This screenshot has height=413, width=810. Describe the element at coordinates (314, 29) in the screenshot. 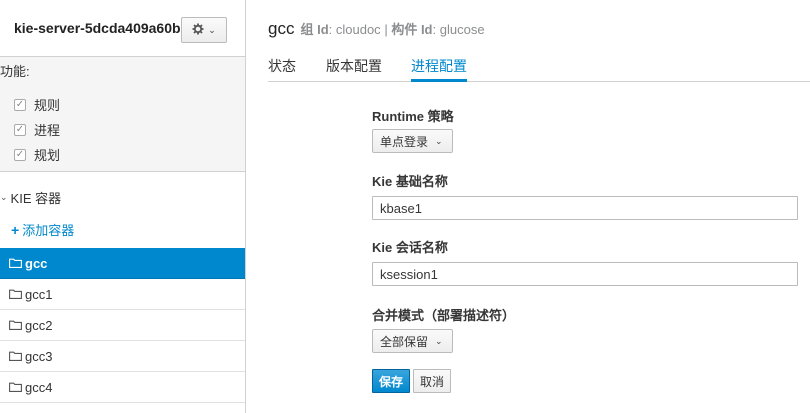

I see `group-id-label: 组 Id` at that location.